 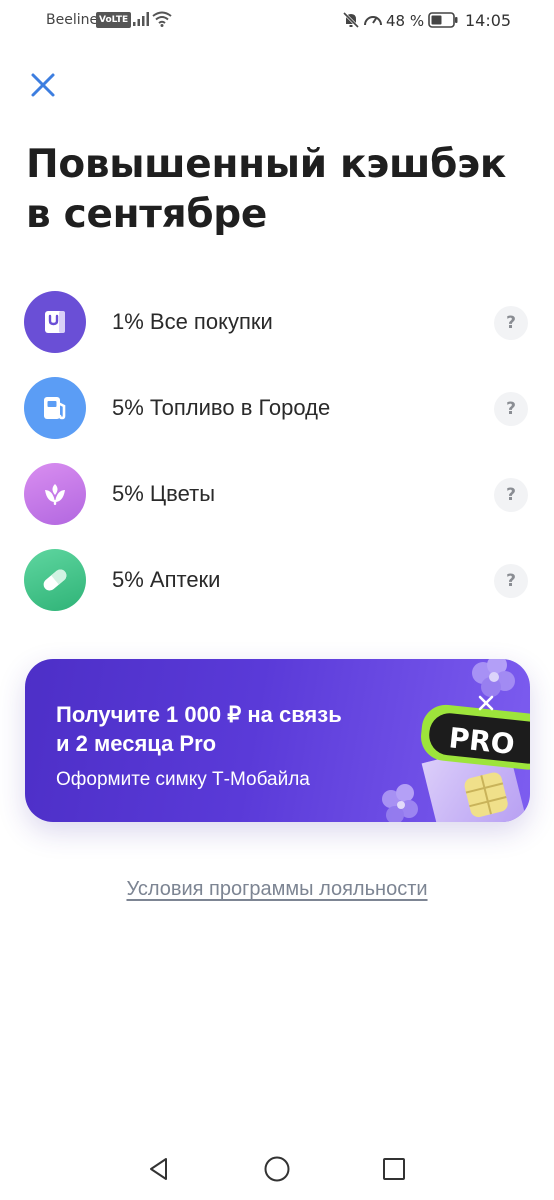 What do you see at coordinates (276, 190) in the screenshot?
I see `page-title: Повышенный кэшбэк в сентябре` at bounding box center [276, 190].